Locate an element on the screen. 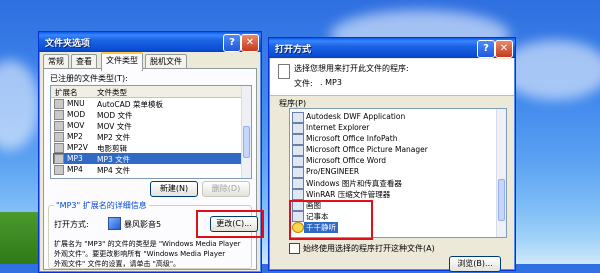  desktop-hill is located at coordinates (20, 238).